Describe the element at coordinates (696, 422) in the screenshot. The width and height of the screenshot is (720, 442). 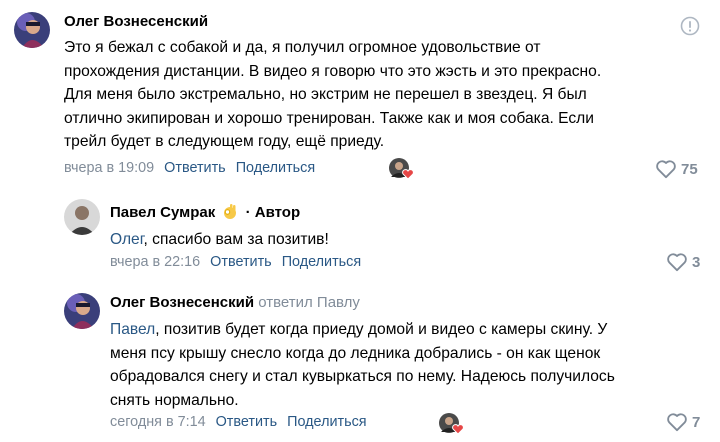
I see `like-count: 7` at that location.